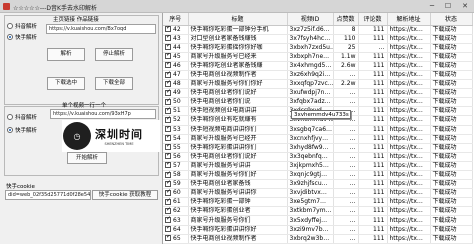  Describe the element at coordinates (432, 6) in the screenshot. I see `minimize-button: ─` at that location.